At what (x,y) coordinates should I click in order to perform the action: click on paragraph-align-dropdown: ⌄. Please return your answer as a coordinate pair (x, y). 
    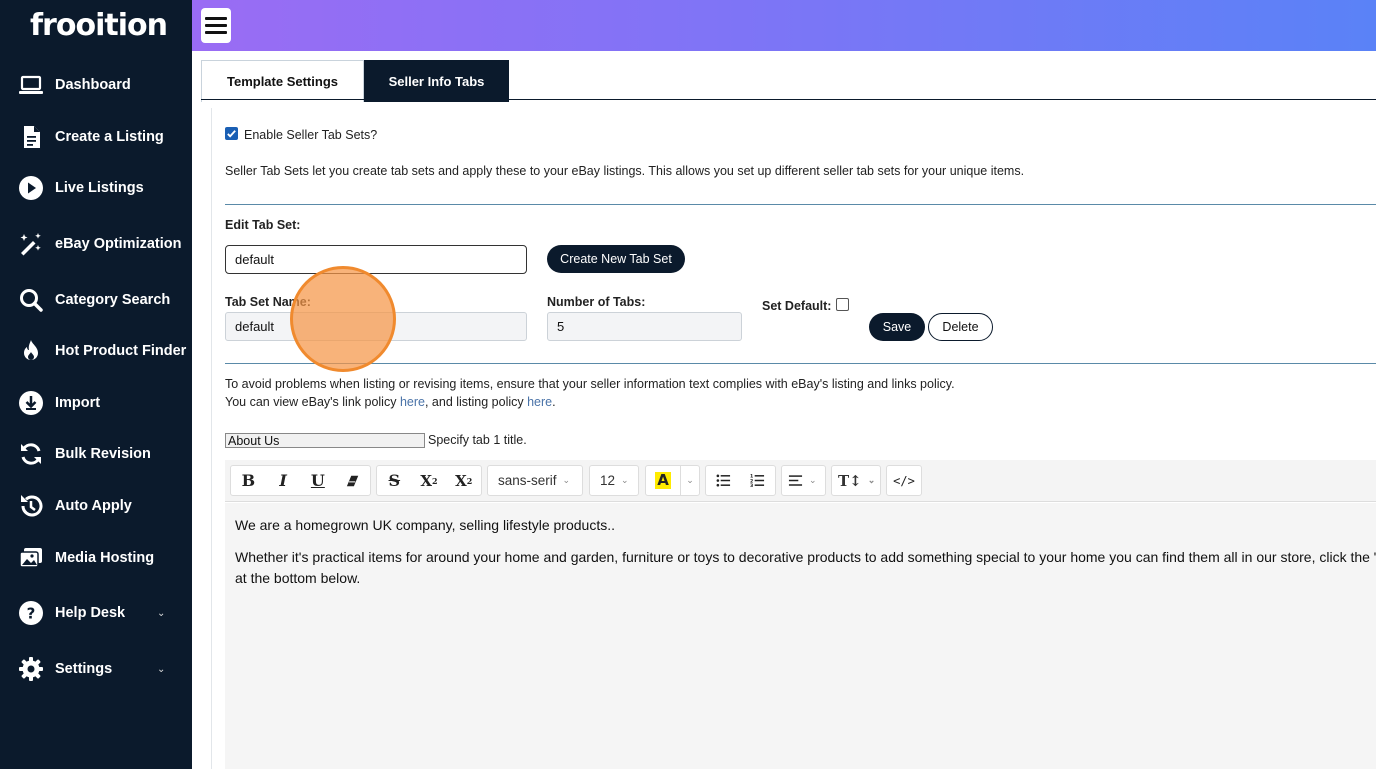
    Looking at the image, I should click on (803, 480).